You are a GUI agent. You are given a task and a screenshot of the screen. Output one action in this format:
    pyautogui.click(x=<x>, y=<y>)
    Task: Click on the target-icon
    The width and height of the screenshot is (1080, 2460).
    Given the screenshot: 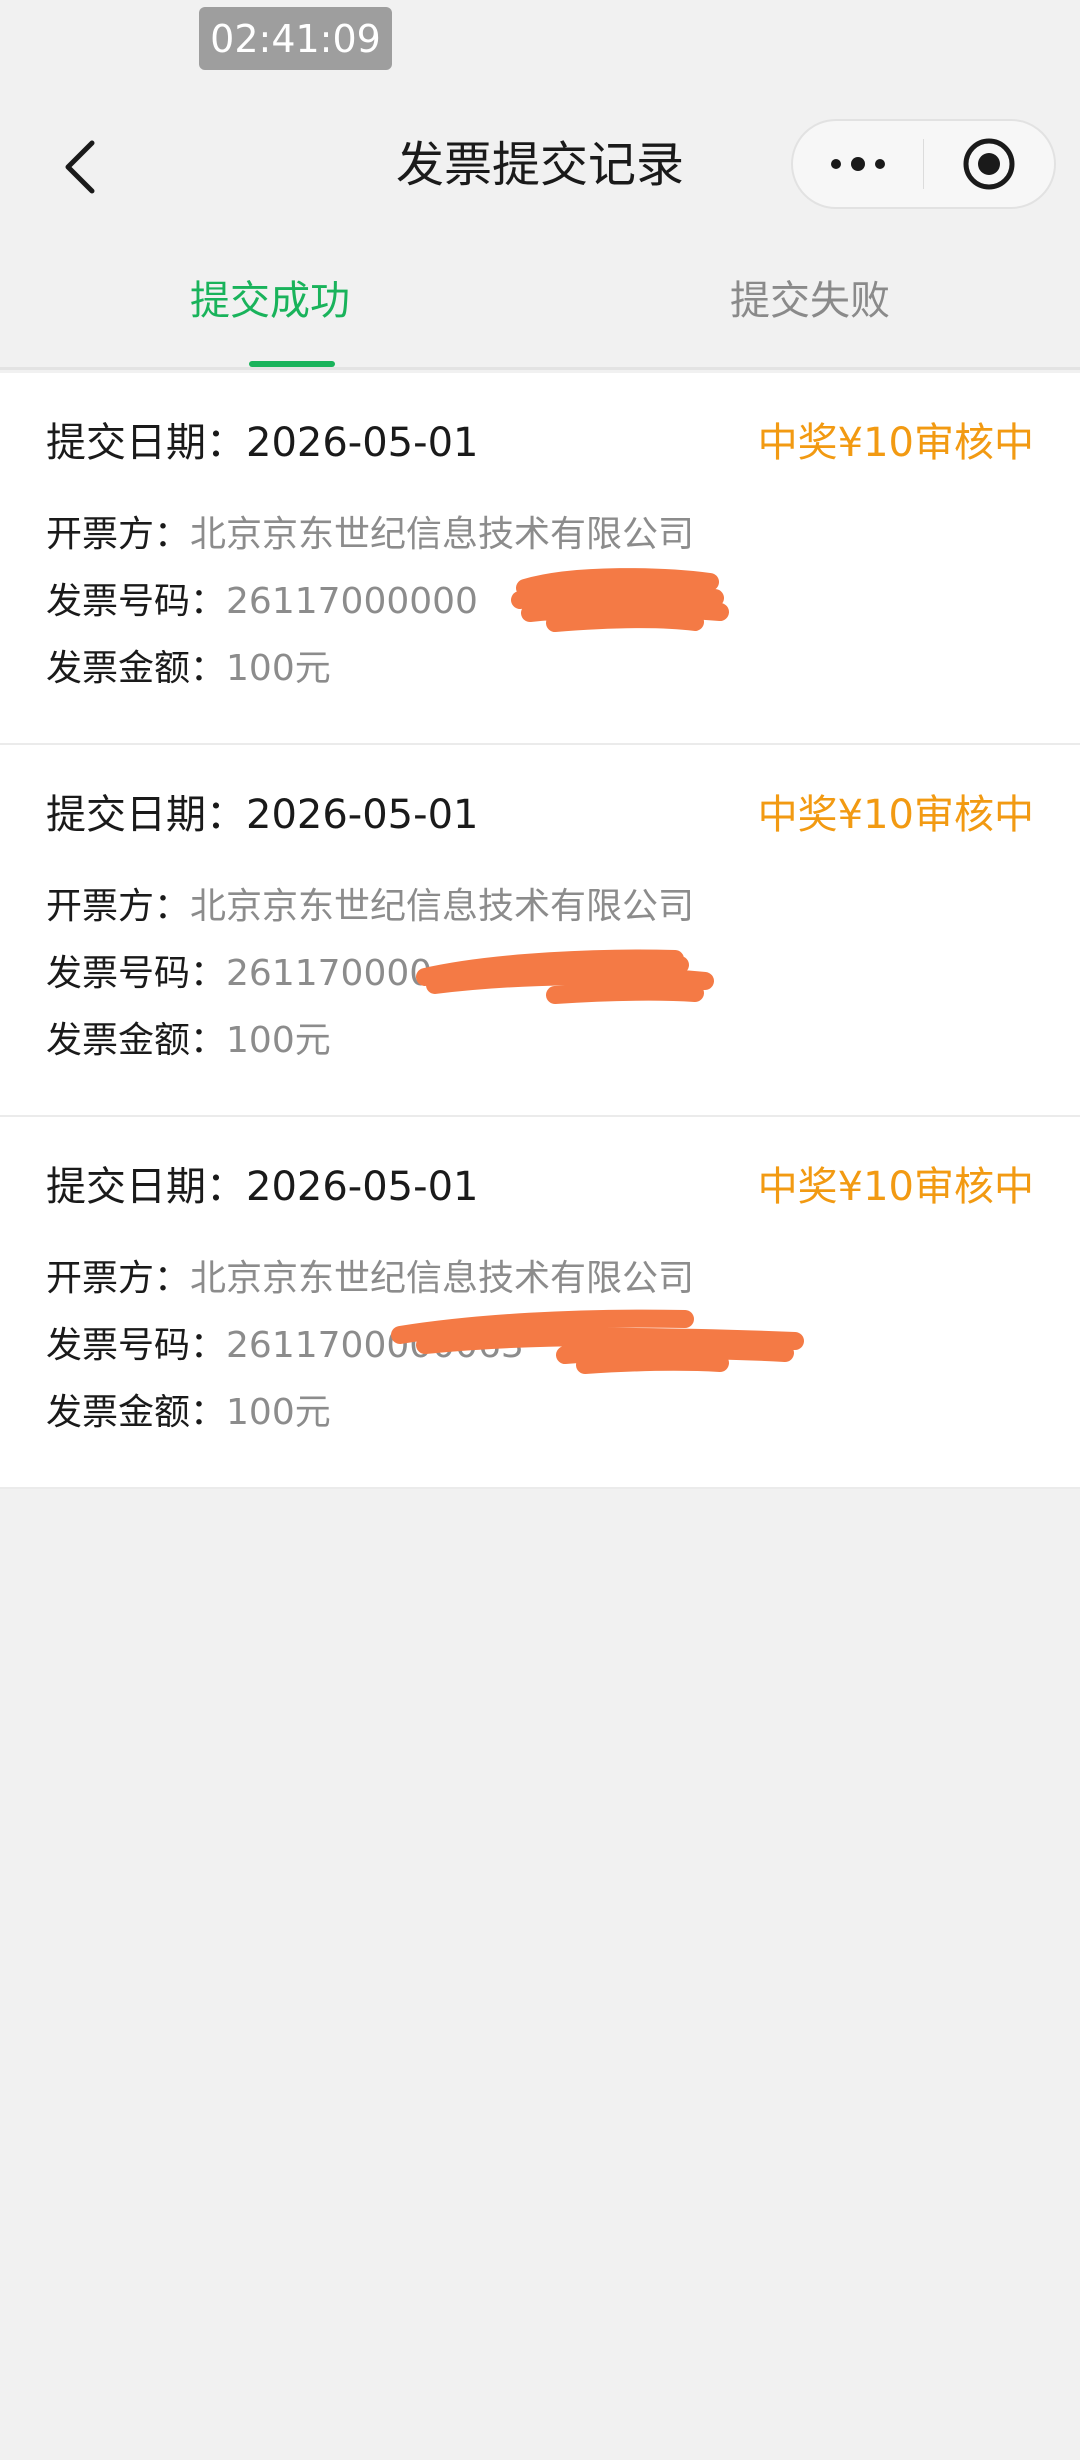 What is the action you would take?
    pyautogui.click(x=989, y=164)
    